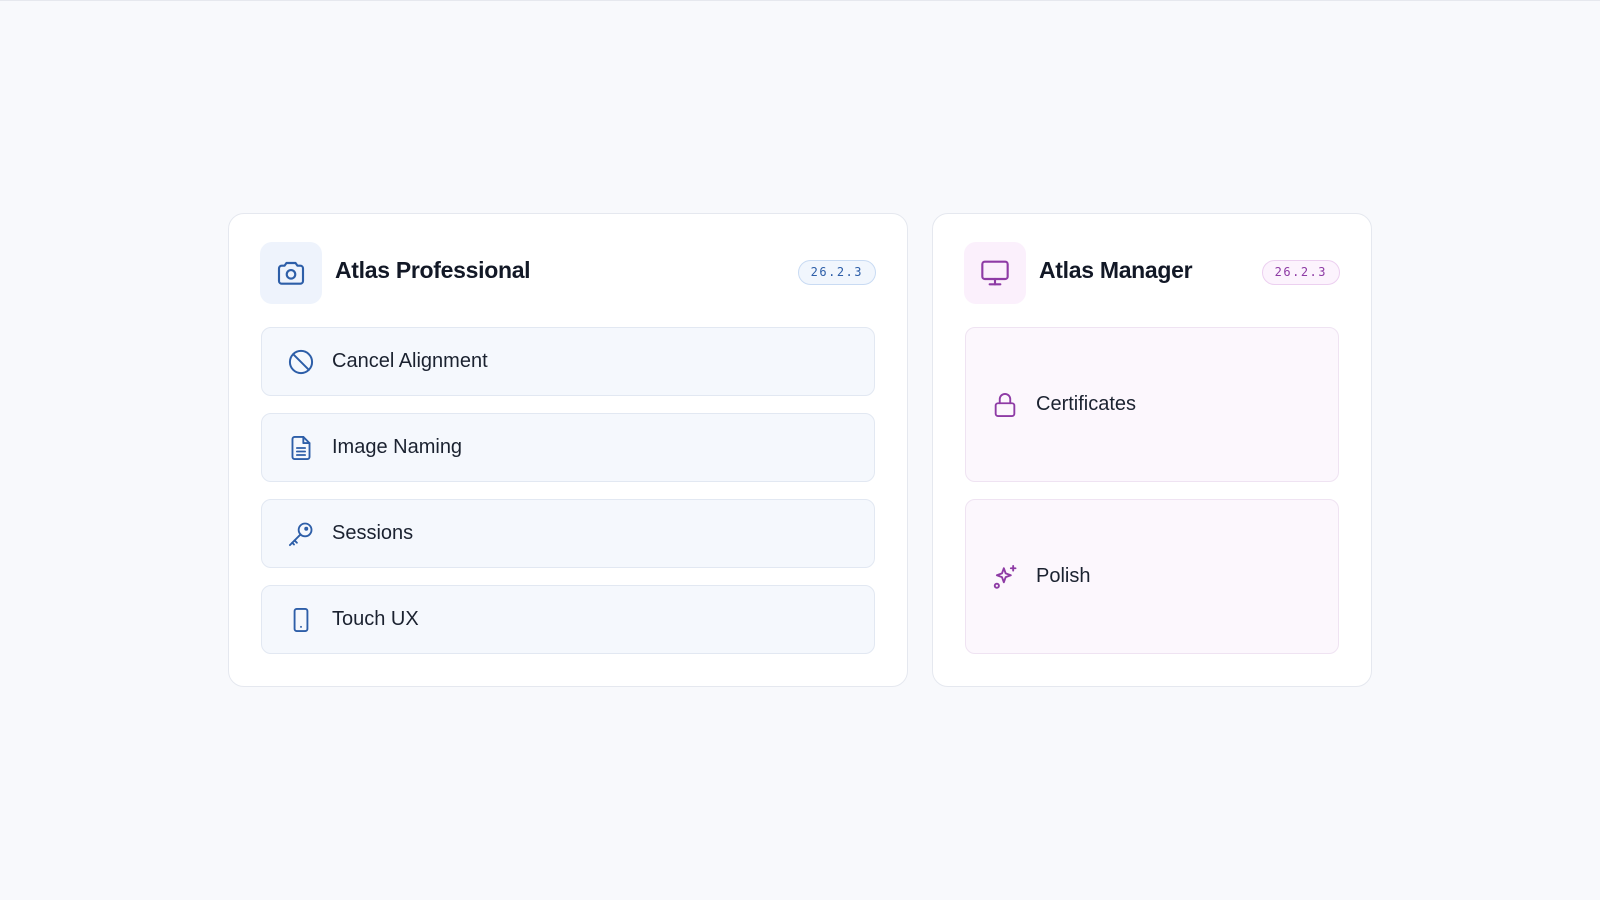 This screenshot has width=1600, height=900. I want to click on top-divider, so click(800, 0).